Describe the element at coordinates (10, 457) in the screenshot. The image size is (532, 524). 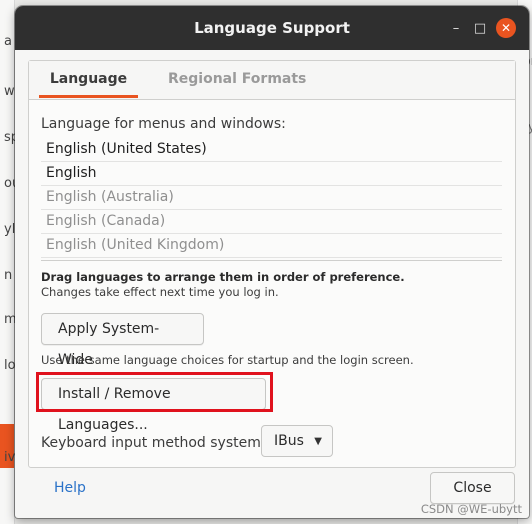
I see `background-text: iv` at that location.